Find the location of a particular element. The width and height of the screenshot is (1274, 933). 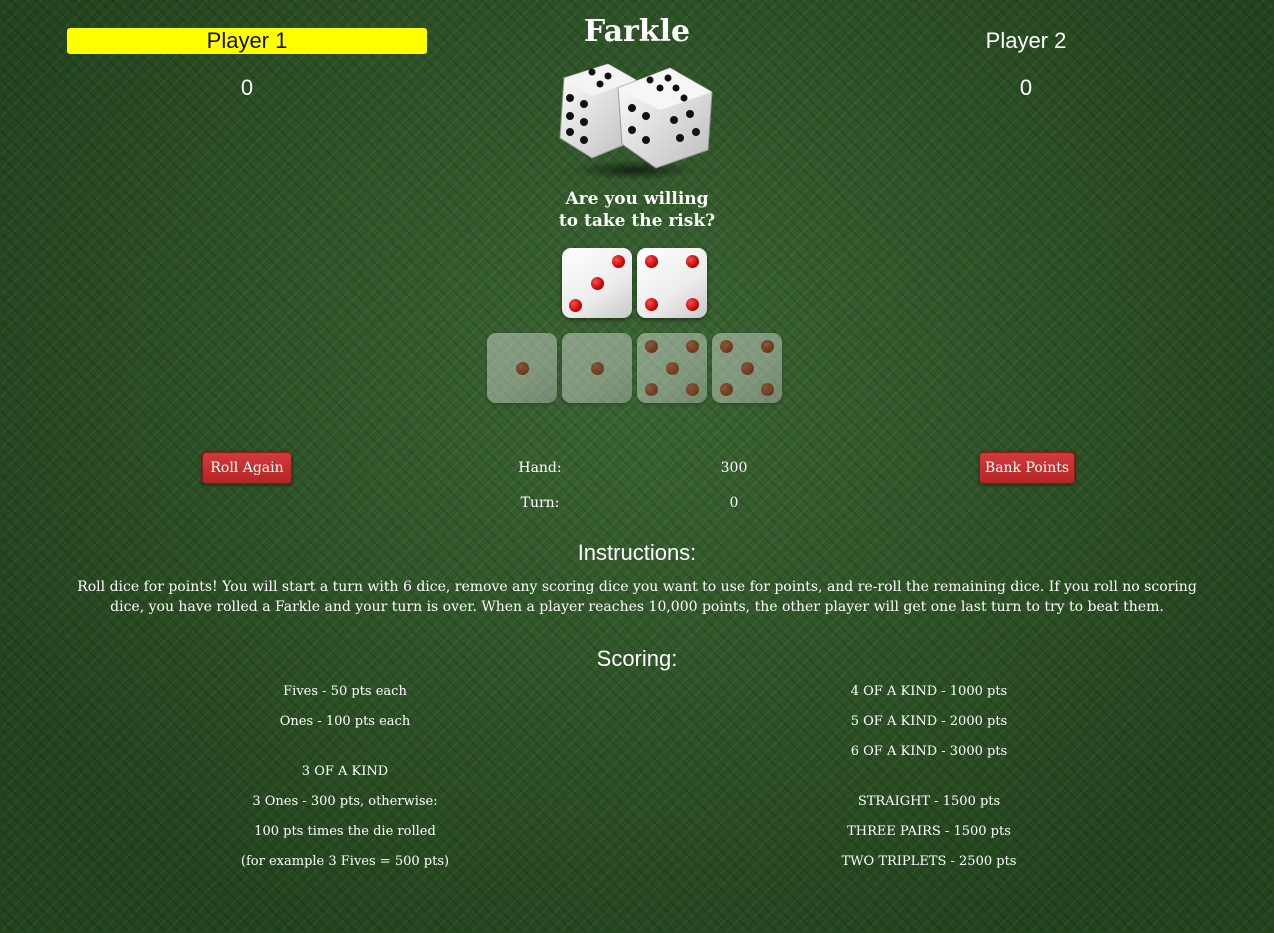

tagline-line-1: Are you willing is located at coordinates (637, 199).